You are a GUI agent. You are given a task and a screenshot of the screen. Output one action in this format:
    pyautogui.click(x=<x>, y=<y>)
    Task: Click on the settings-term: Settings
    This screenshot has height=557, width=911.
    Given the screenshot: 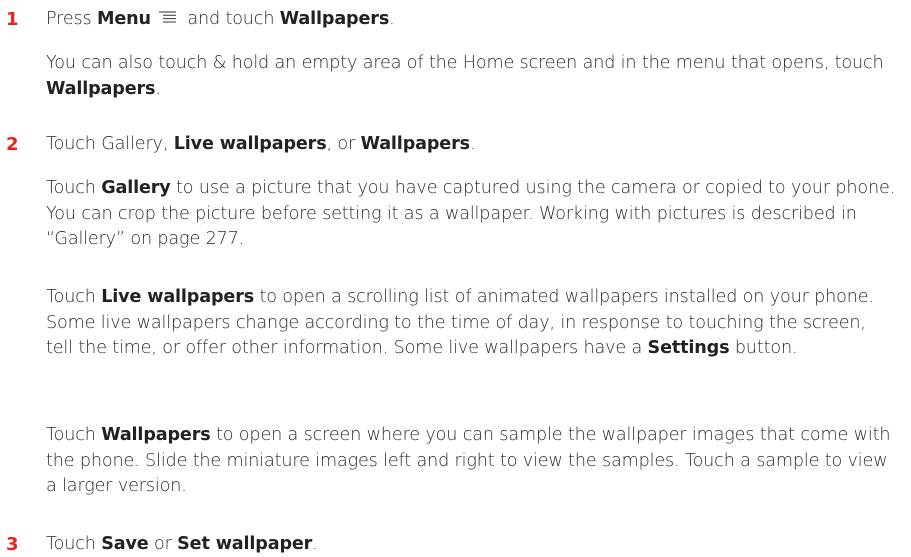 What is the action you would take?
    pyautogui.click(x=688, y=348)
    